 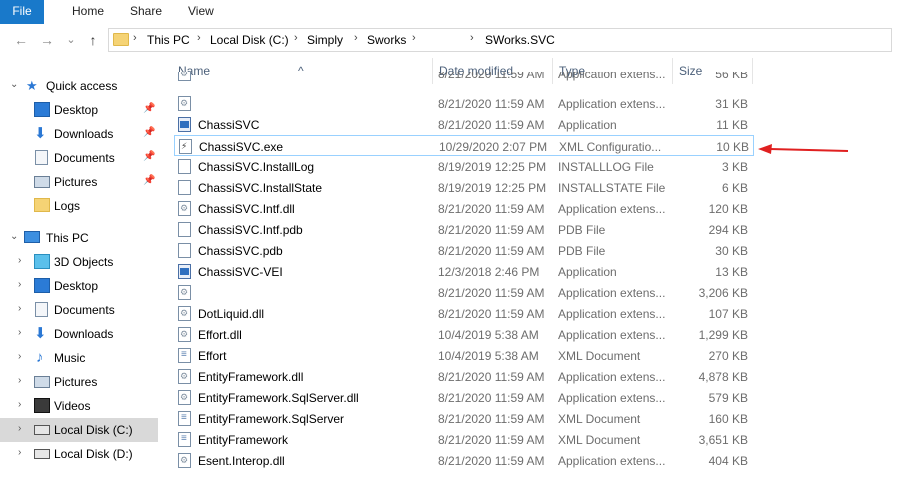 I want to click on file-size: 3 KB, so click(x=734, y=167).